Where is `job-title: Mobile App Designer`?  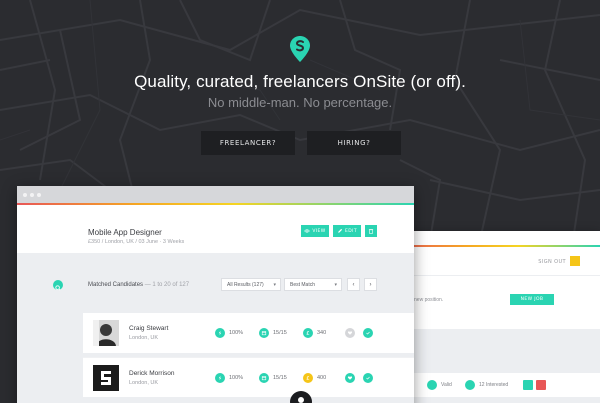 job-title: Mobile App Designer is located at coordinates (125, 232).